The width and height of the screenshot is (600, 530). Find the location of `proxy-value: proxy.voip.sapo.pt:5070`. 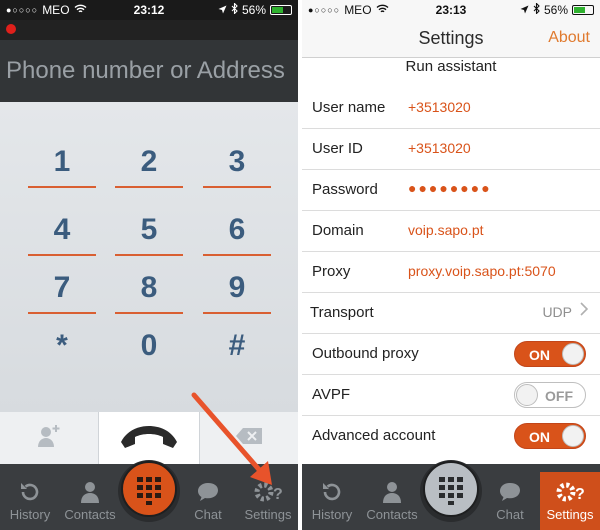

proxy-value: proxy.voip.sapo.pt:5070 is located at coordinates (482, 271).